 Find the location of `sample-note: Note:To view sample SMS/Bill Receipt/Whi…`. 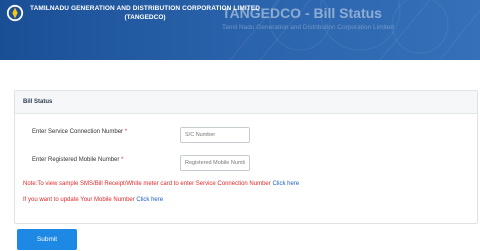

sample-note: Note:To view sample SMS/Bill Receipt/Whi… is located at coordinates (161, 184).